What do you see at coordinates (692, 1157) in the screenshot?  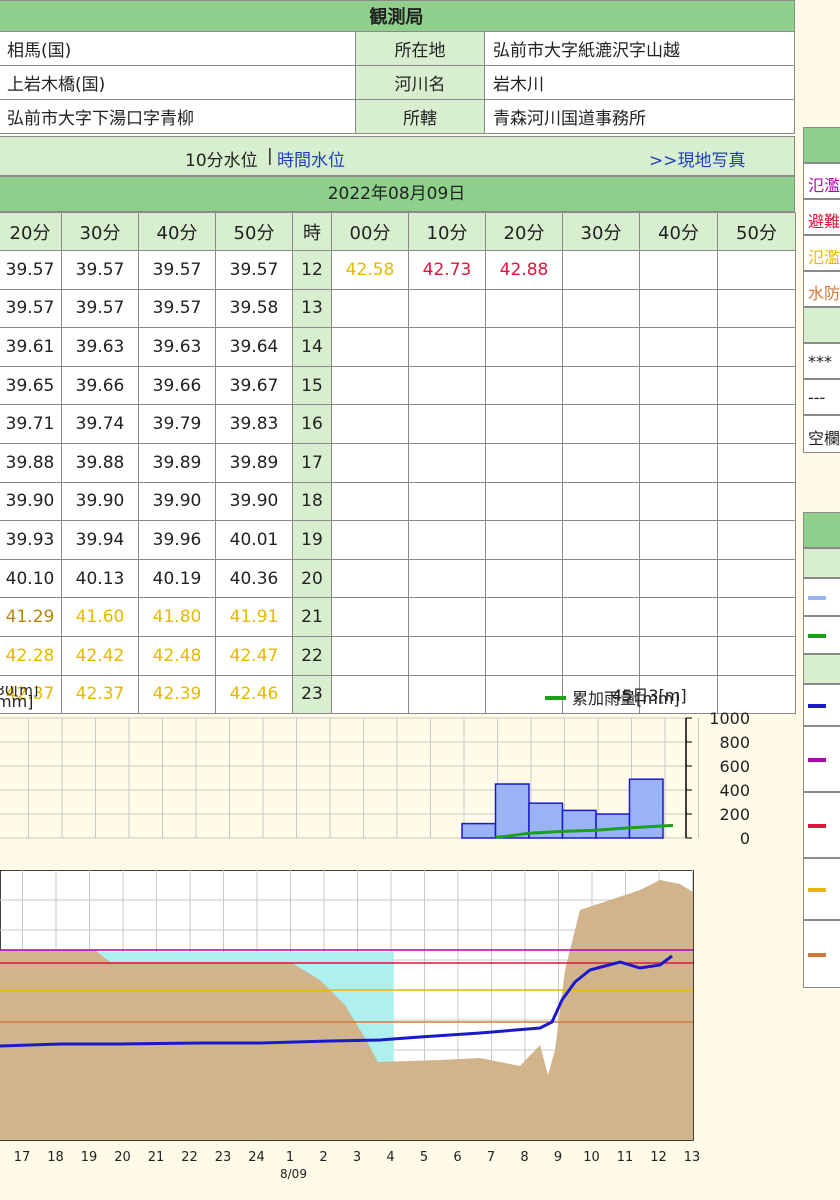 I see `x-tick-label: 13` at bounding box center [692, 1157].